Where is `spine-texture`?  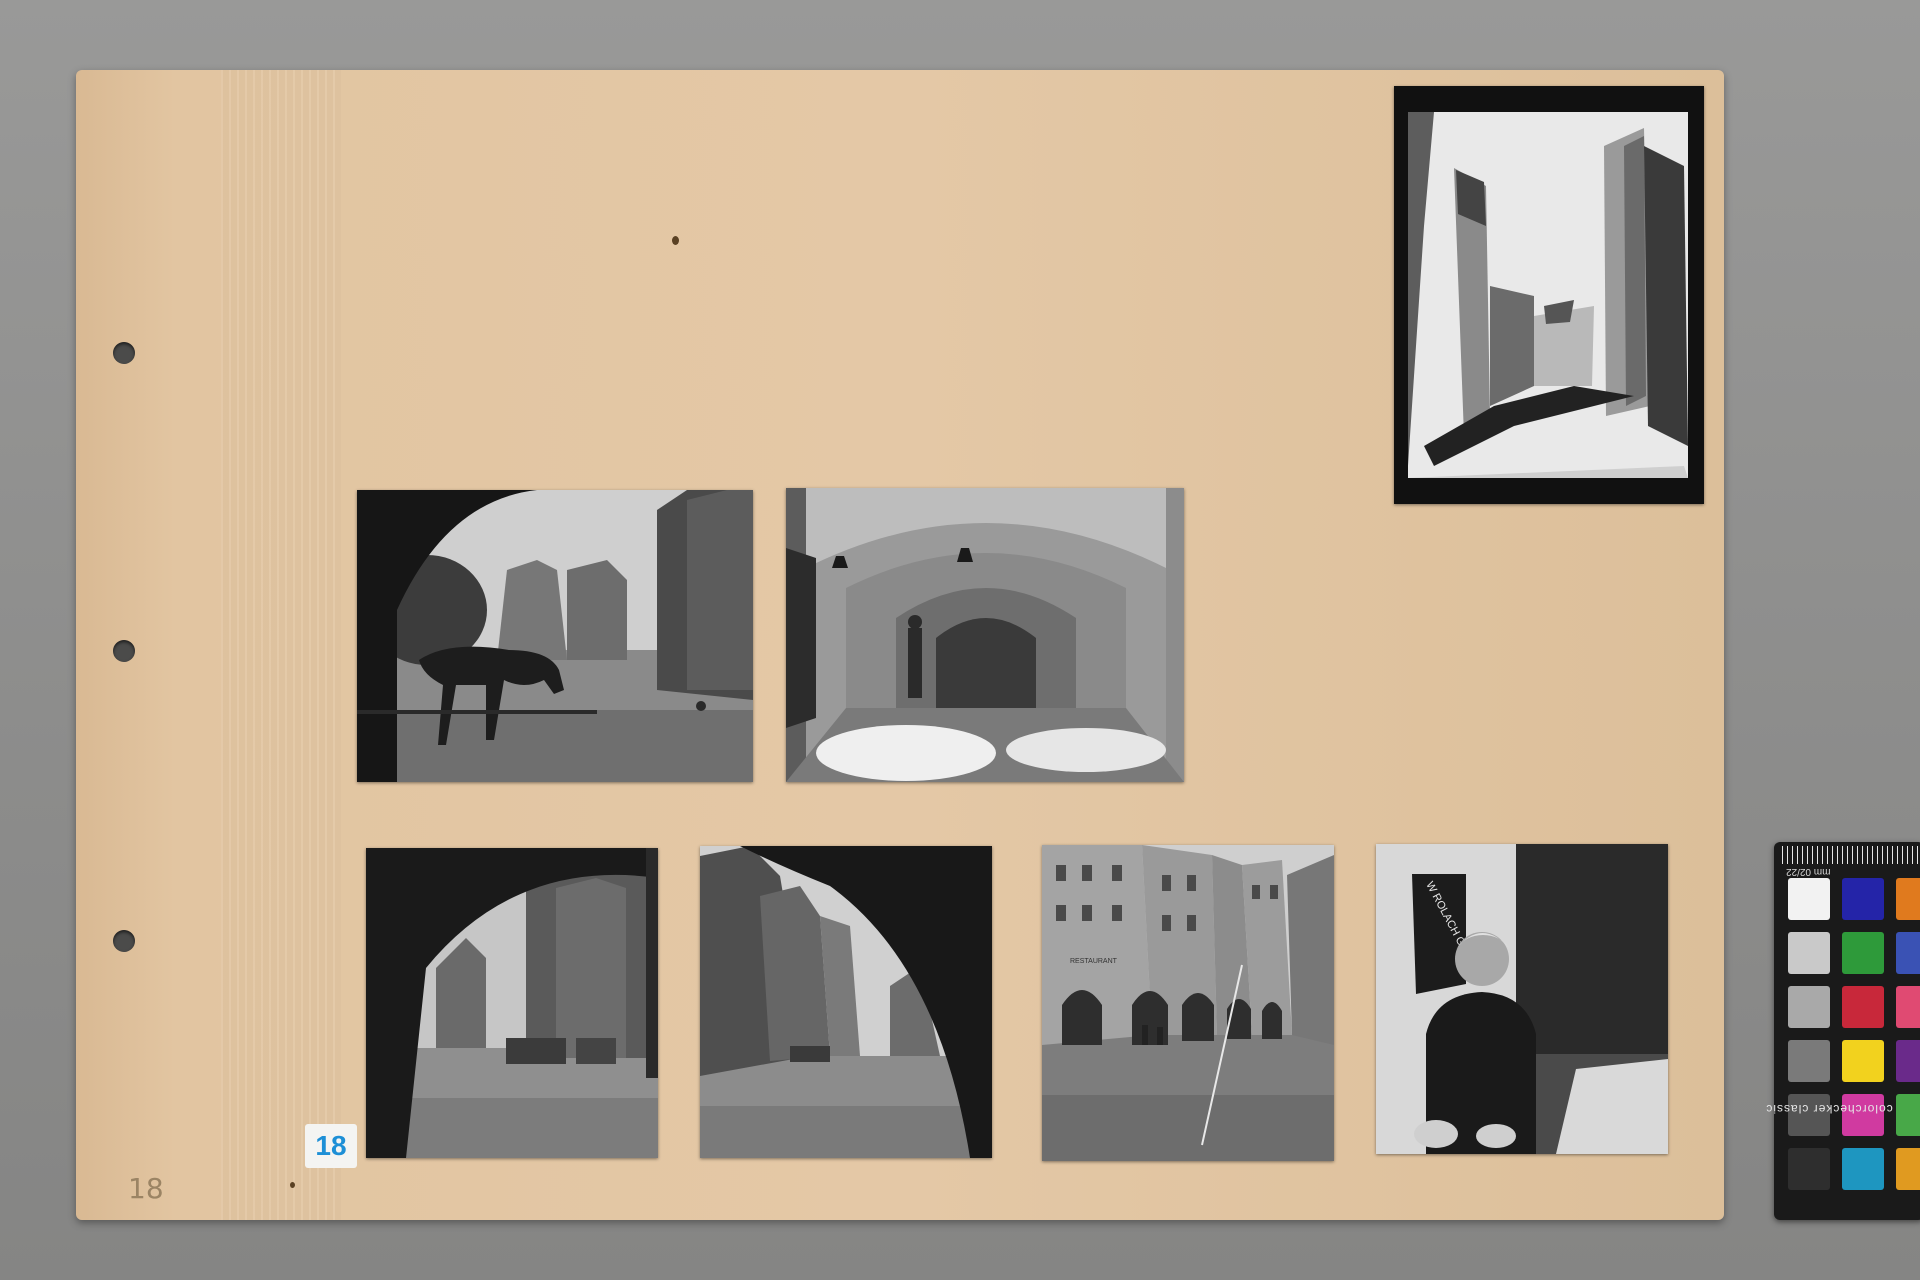
spine-texture is located at coordinates (281, 645).